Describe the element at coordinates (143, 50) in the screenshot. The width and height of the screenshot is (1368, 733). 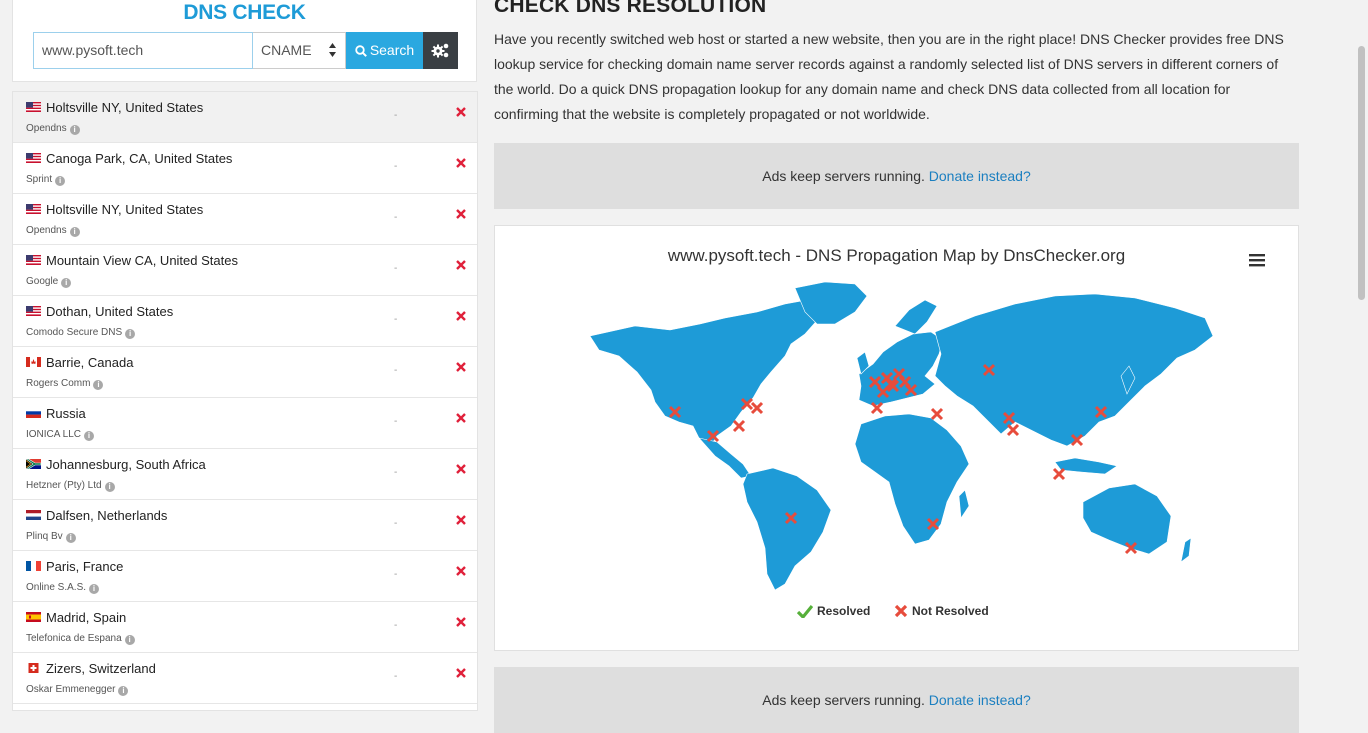
I see `domain-input: www.pysoft.tech` at that location.